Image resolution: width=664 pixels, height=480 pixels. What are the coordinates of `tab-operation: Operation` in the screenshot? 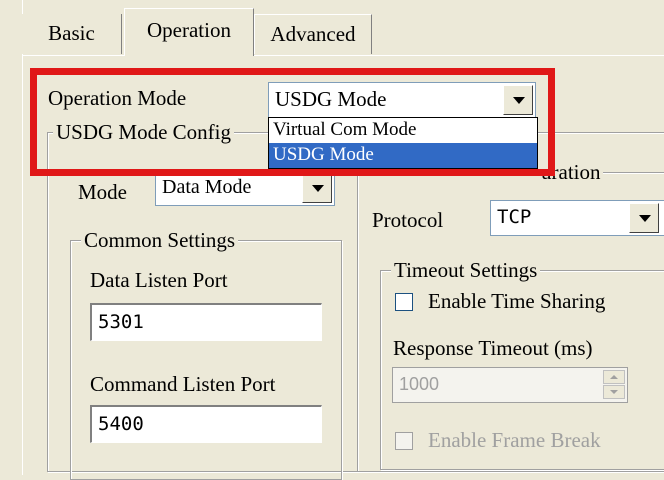 It's located at (189, 32).